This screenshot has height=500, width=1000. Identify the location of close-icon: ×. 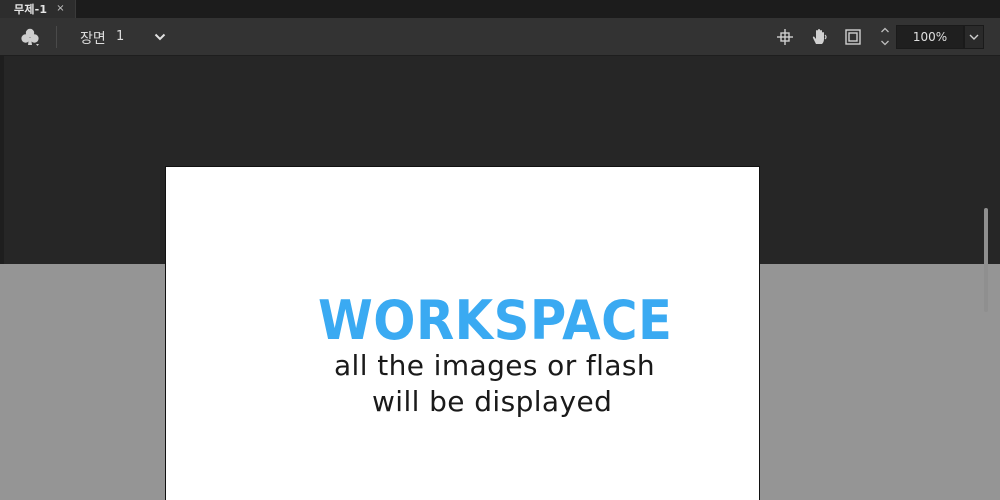
(60, 9).